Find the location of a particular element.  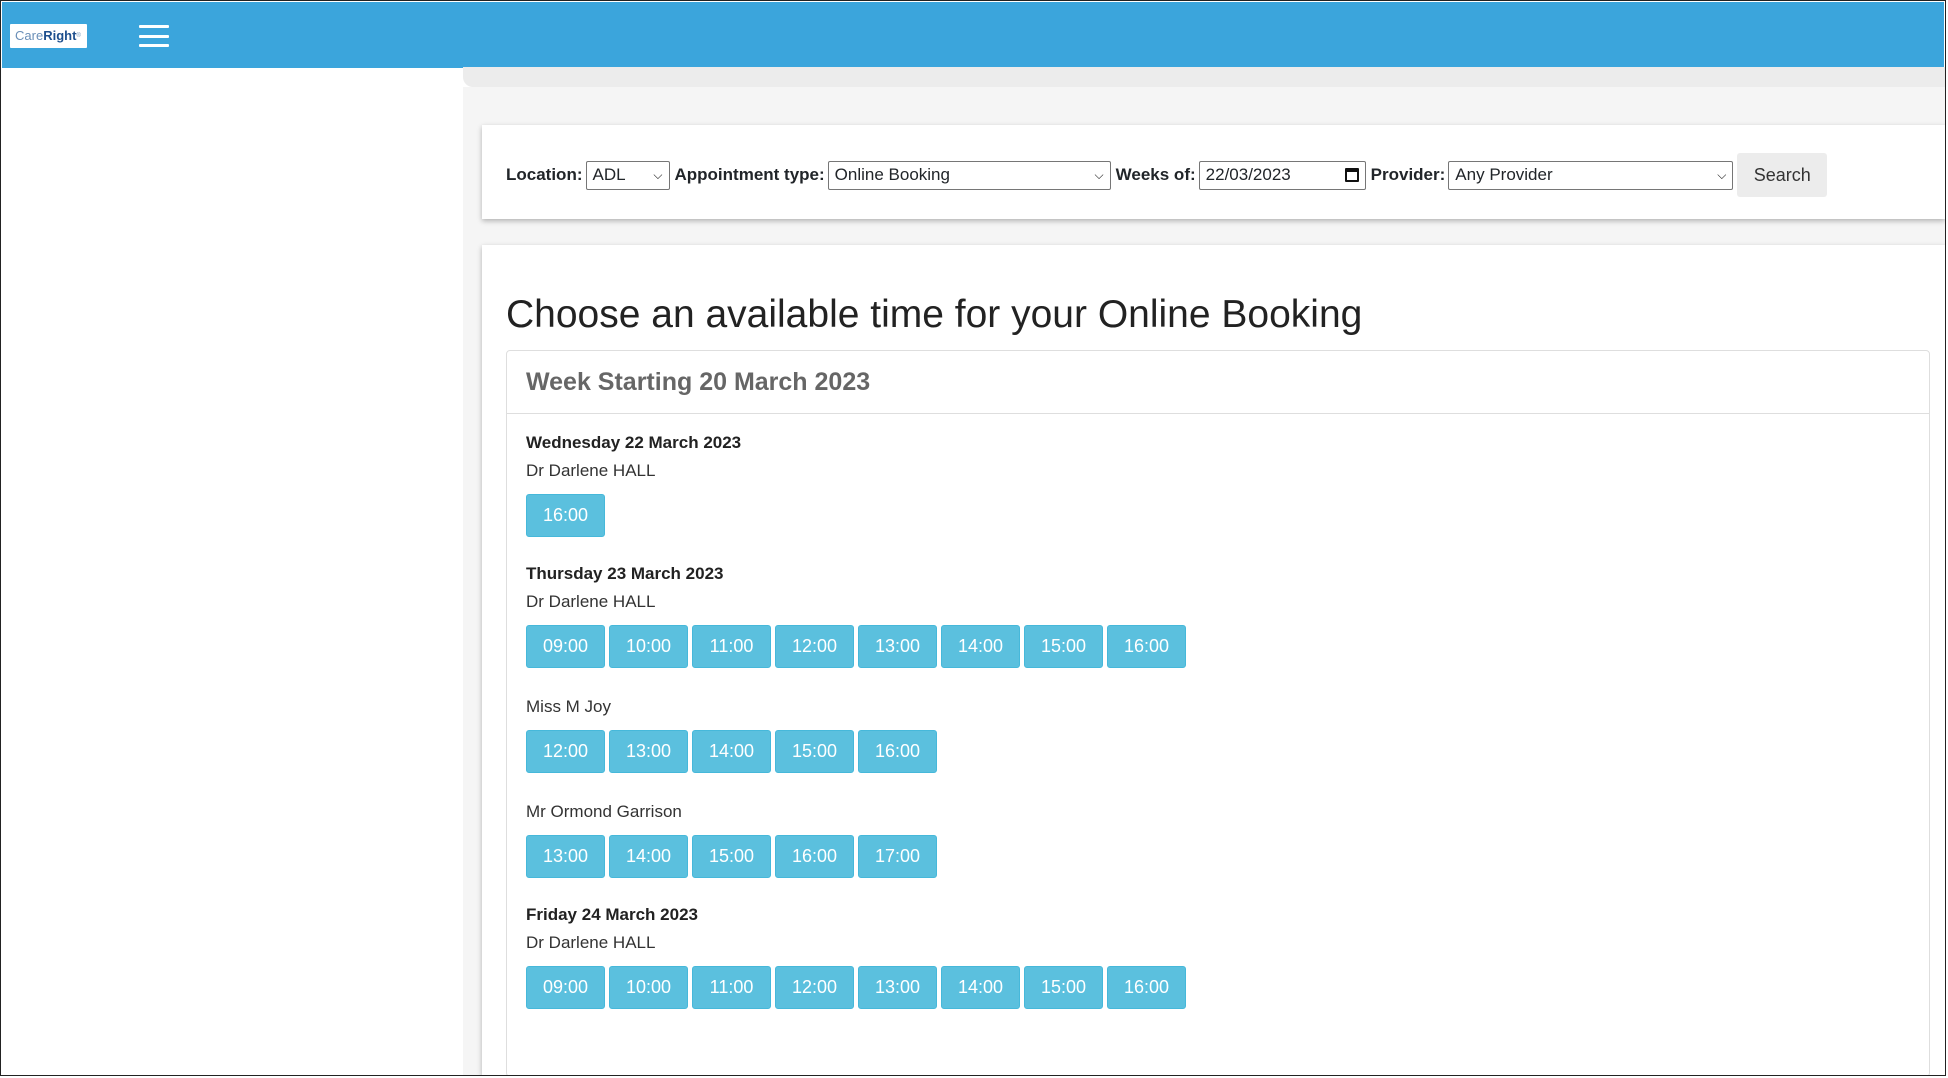

header-strip is located at coordinates (1204, 77).